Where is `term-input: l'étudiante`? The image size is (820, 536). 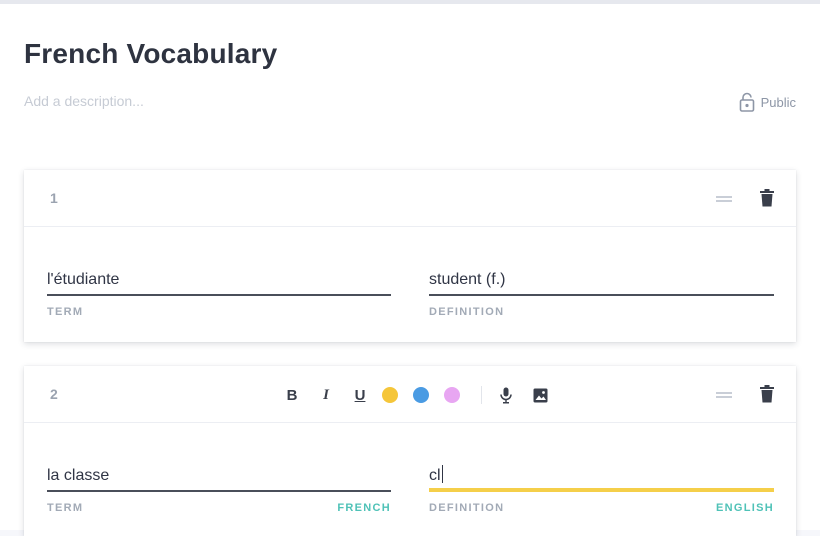
term-input: l'étudiante is located at coordinates (219, 282).